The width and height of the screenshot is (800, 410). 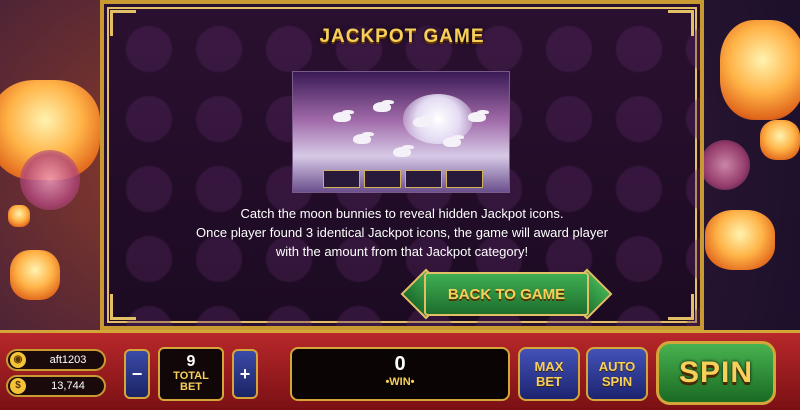 What do you see at coordinates (18, 386) in the screenshot?
I see `coin-icon: $` at bounding box center [18, 386].